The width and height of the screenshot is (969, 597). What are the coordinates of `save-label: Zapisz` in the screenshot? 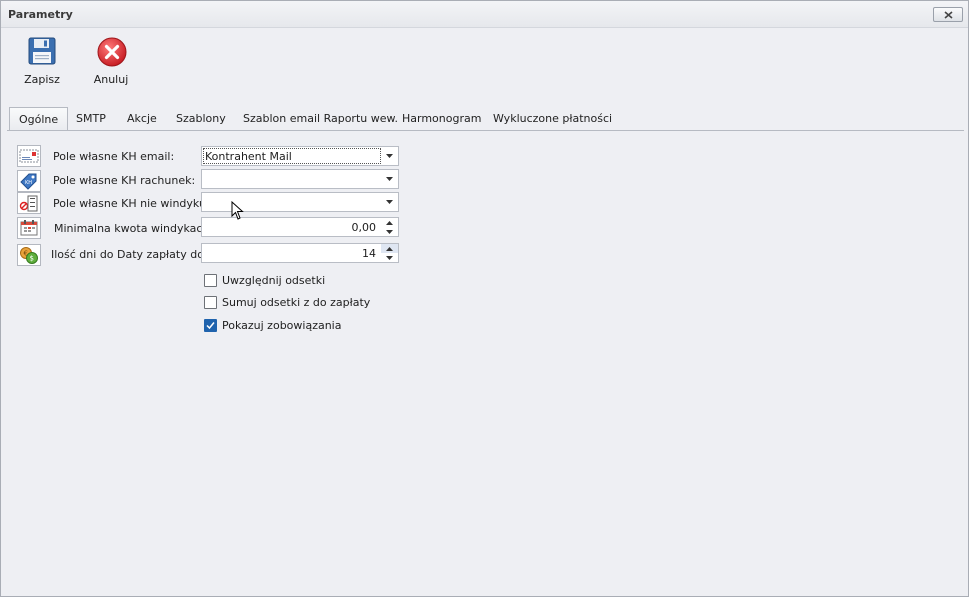 It's located at (42, 79).